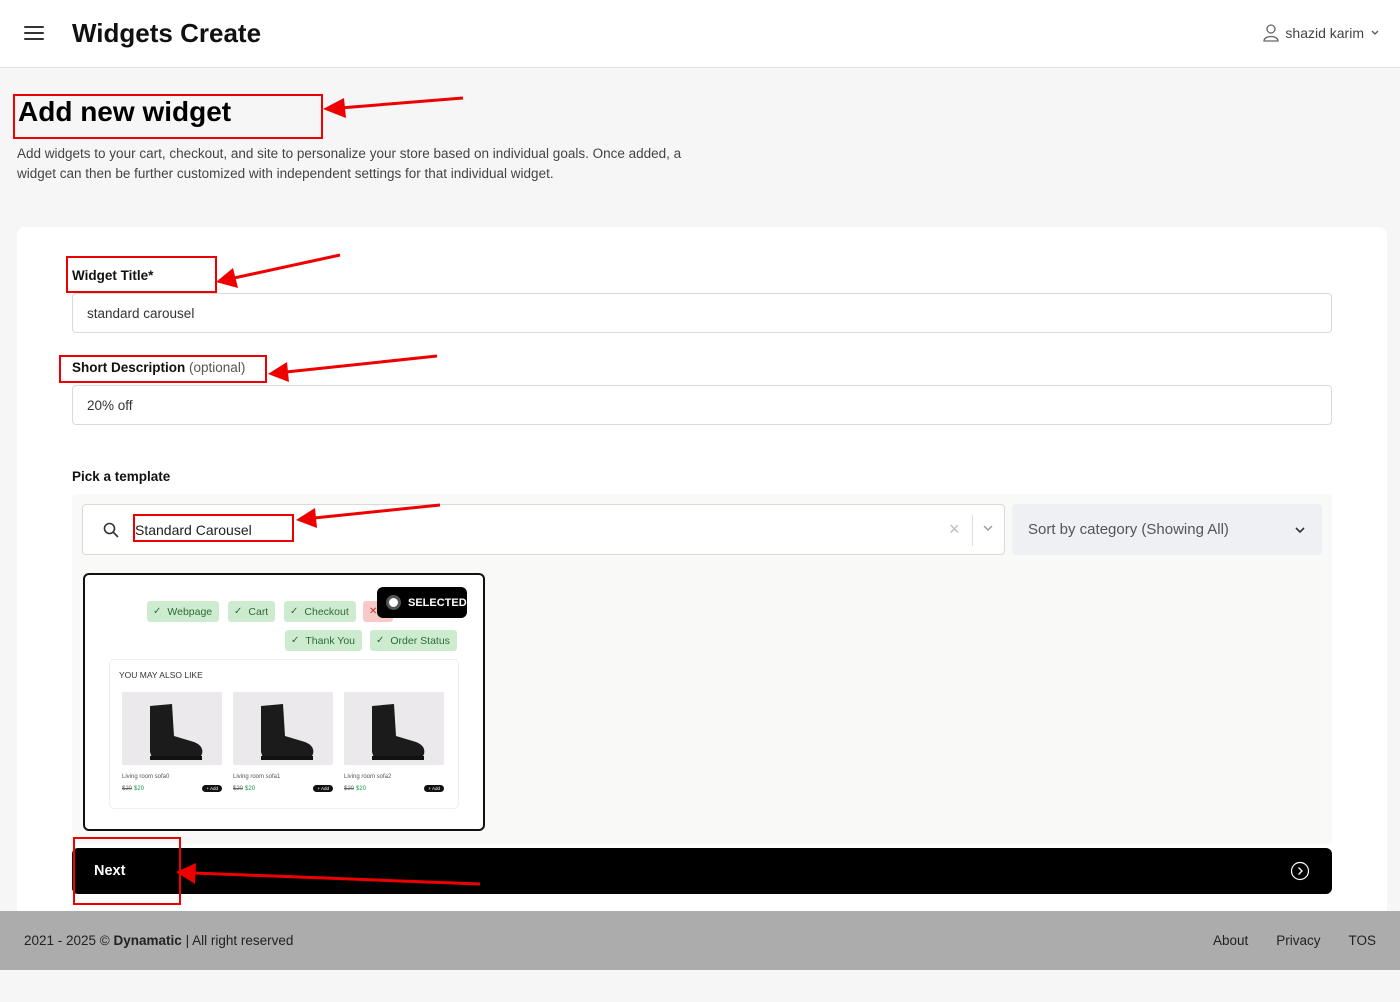 This screenshot has height=1002, width=1400. I want to click on selected-badge: SELECTED, so click(422, 602).